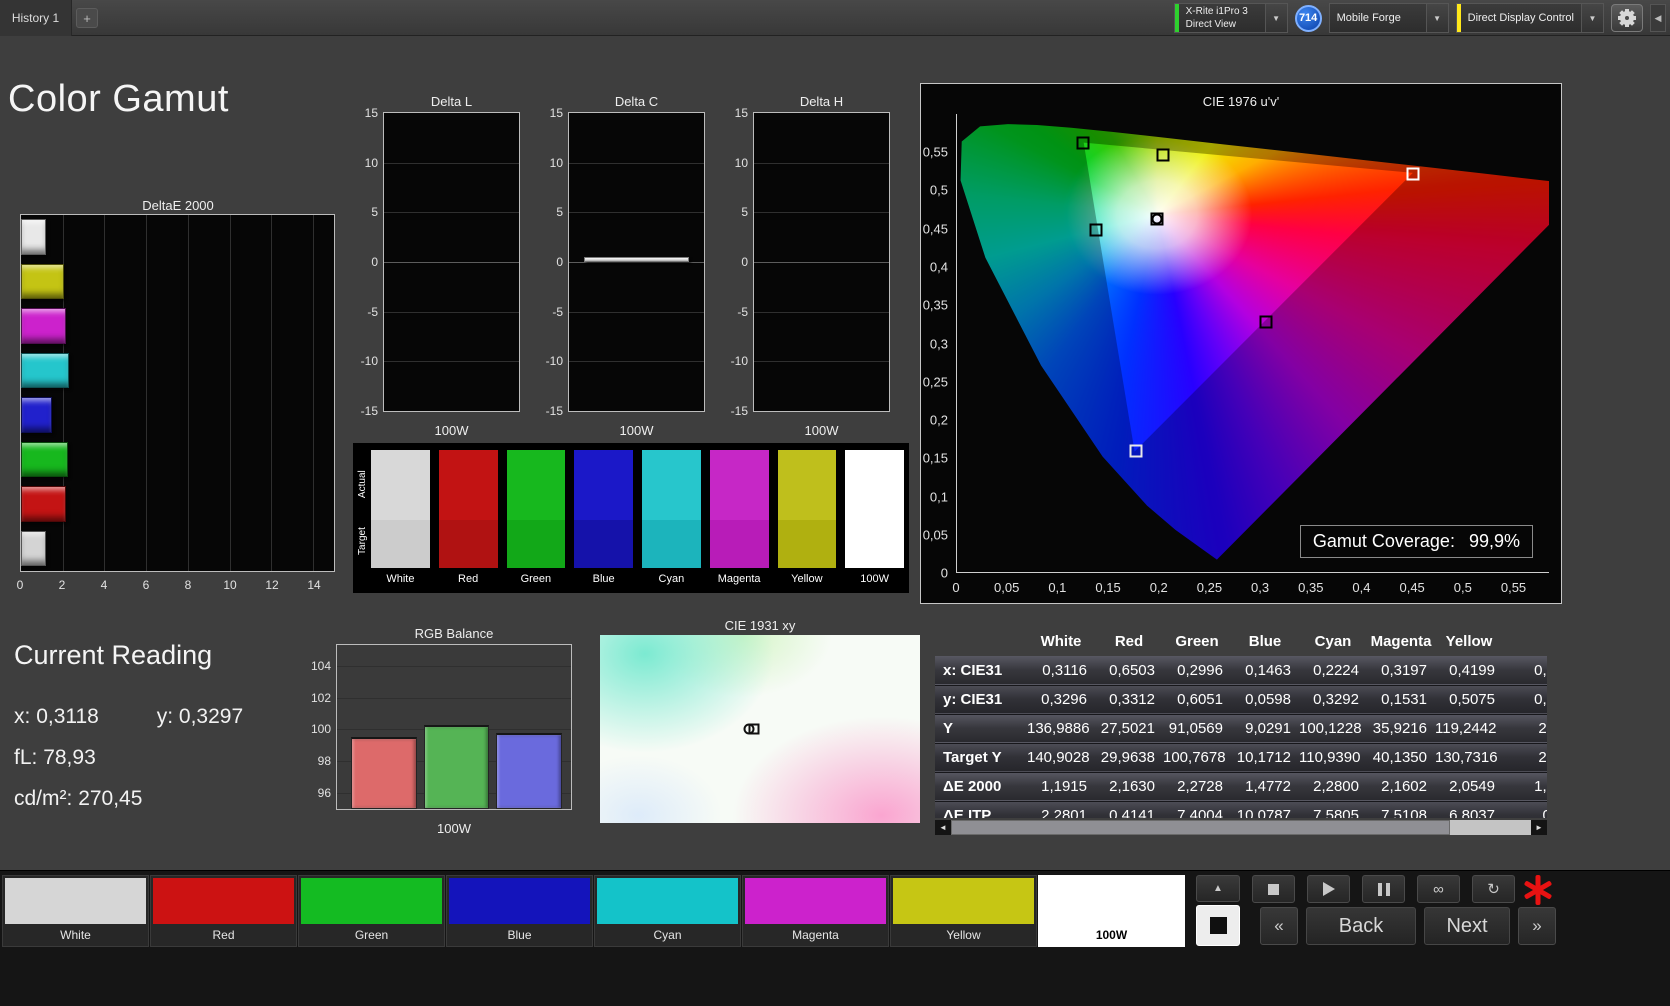 This screenshot has width=1670, height=1006. Describe the element at coordinates (744, 262) in the screenshot. I see `delta-ytick-label: 0` at that location.